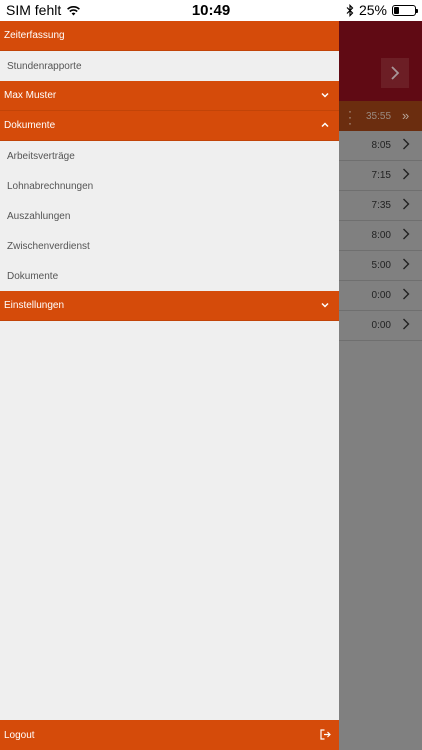  I want to click on status-right: 25%, so click(382, 10).